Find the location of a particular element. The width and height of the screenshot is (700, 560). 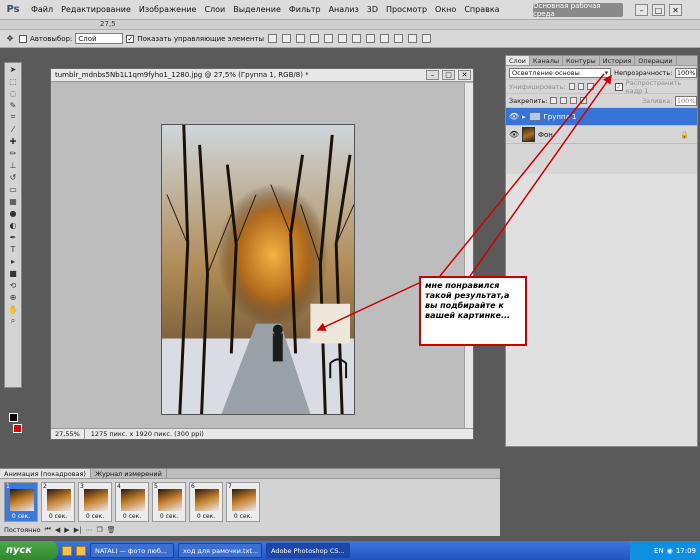

foreground-color-swatch is located at coordinates (13, 417).